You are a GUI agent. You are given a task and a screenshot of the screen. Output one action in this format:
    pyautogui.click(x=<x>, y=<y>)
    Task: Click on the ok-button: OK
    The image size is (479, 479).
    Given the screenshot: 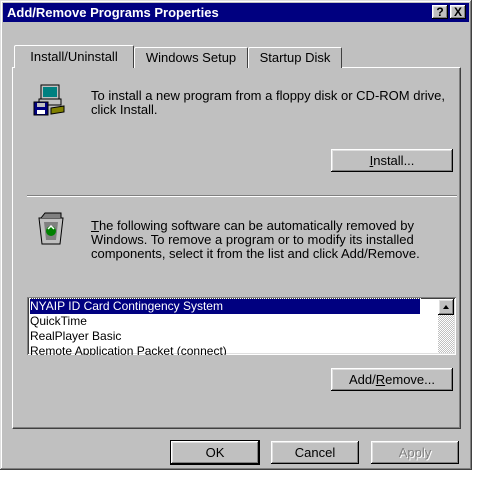 What is the action you would take?
    pyautogui.click(x=215, y=452)
    